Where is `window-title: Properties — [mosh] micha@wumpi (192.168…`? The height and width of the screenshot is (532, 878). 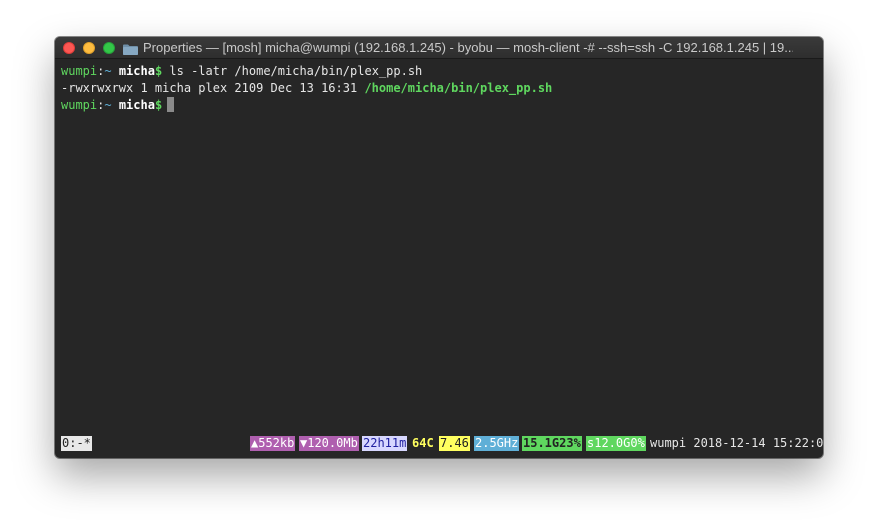
window-title: Properties — [mosh] micha@wumpi (192.168… is located at coordinates (468, 47).